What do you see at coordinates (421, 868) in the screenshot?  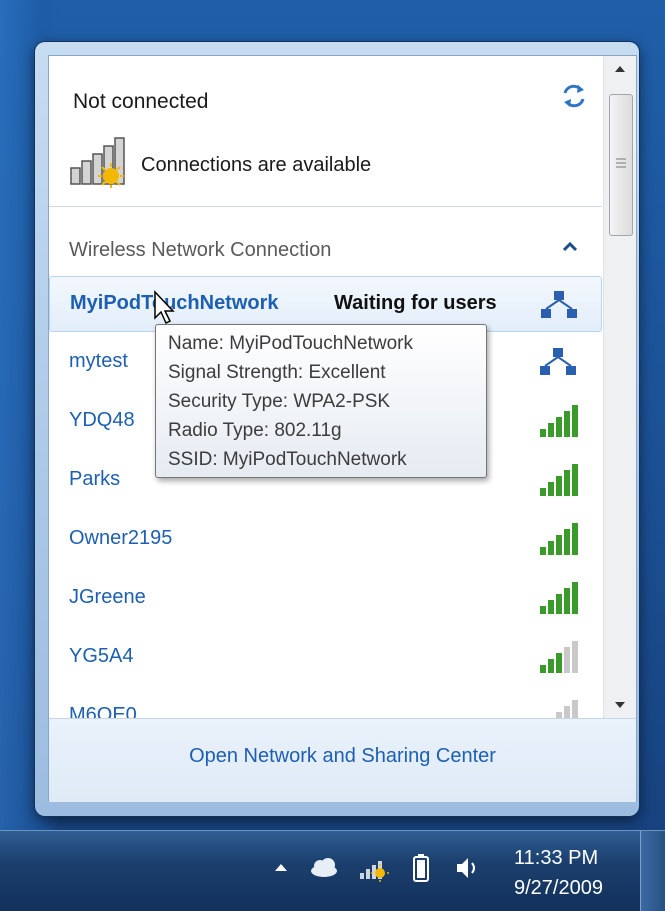 I see `battery-icon` at bounding box center [421, 868].